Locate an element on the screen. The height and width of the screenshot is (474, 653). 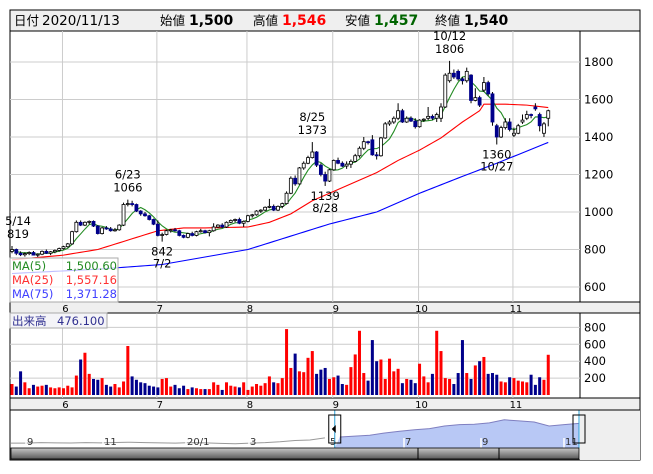
volume-tick-label: 400 is located at coordinates (595, 361).